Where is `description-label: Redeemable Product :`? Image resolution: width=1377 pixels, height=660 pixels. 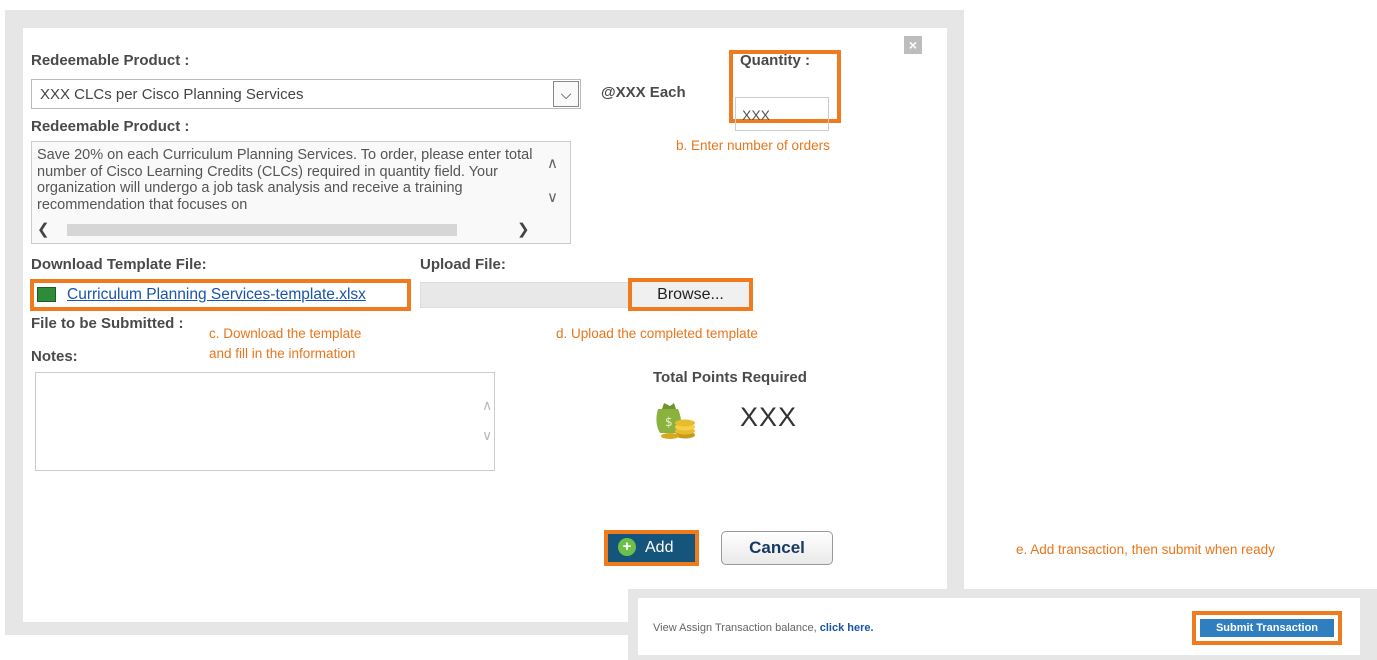 description-label: Redeemable Product : is located at coordinates (110, 126).